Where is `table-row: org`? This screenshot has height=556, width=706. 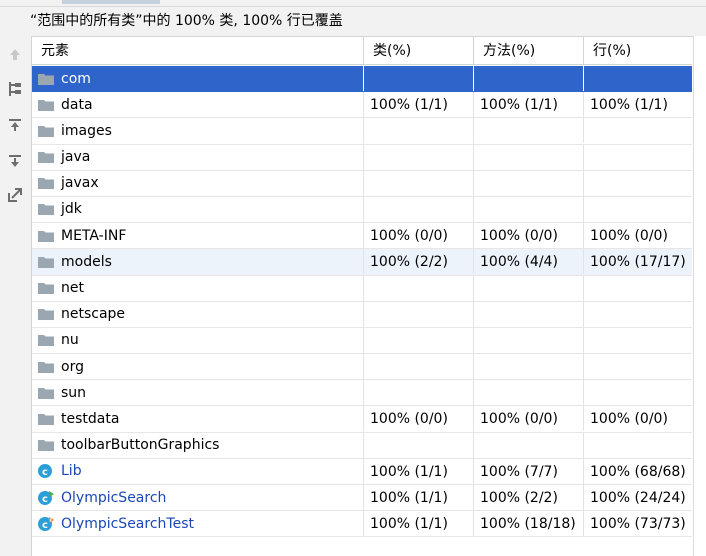 table-row: org is located at coordinates (362, 367).